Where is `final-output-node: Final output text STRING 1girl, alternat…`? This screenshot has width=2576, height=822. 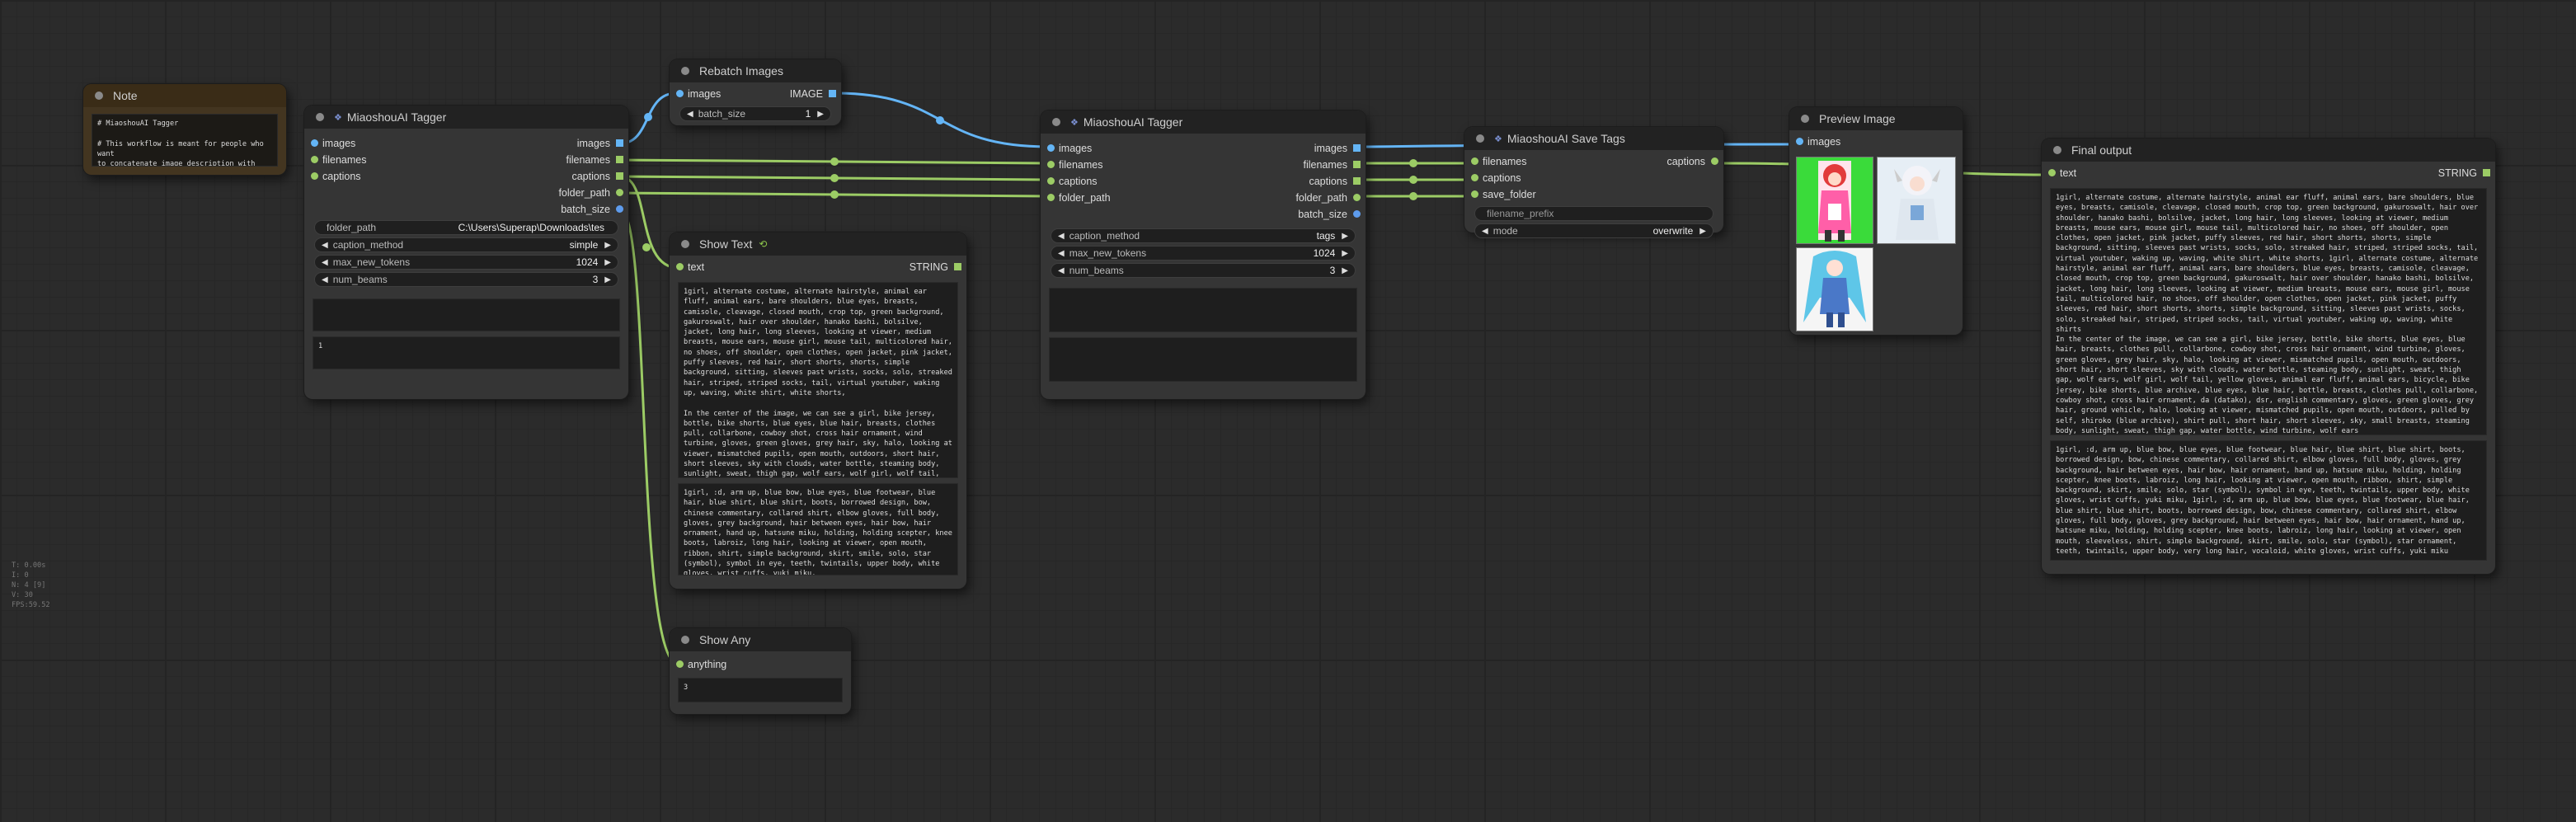
final-output-node: Final output text STRING 1girl, alternat… is located at coordinates (2268, 356).